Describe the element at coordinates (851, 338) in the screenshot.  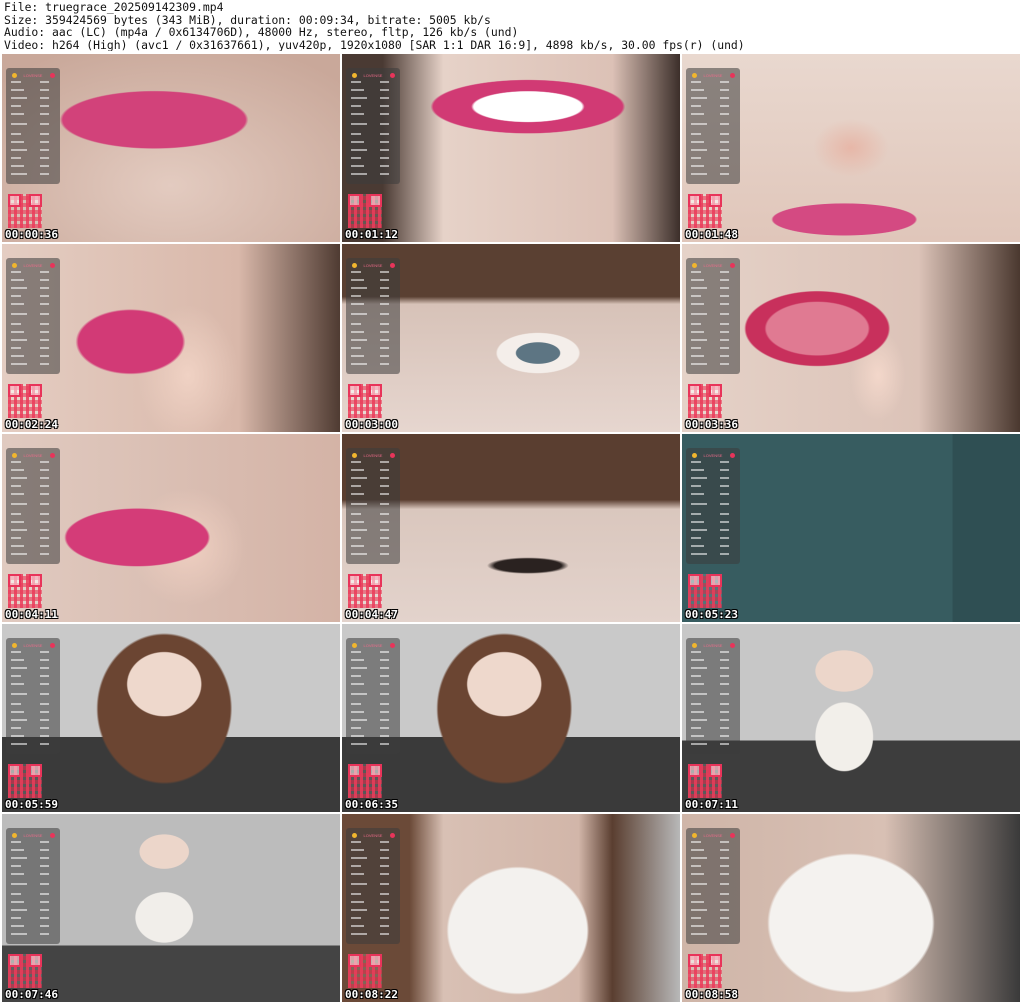
I see `video-thumbnail: LOVENSE 00:03:36` at that location.